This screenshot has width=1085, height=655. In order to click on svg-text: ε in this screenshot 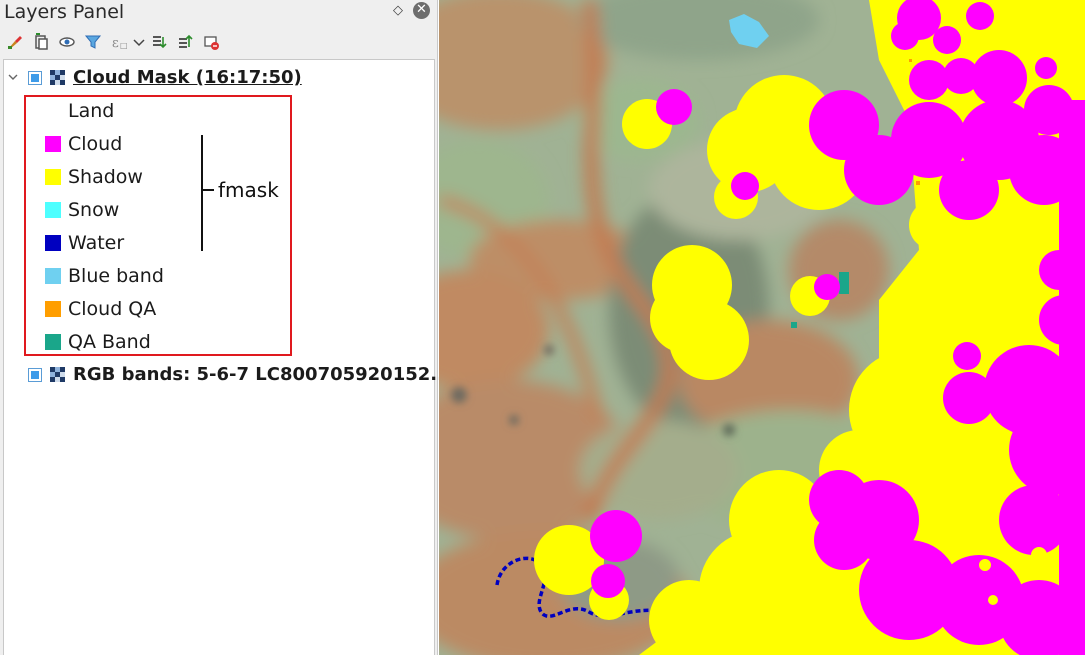, I will do `click(115, 43)`.